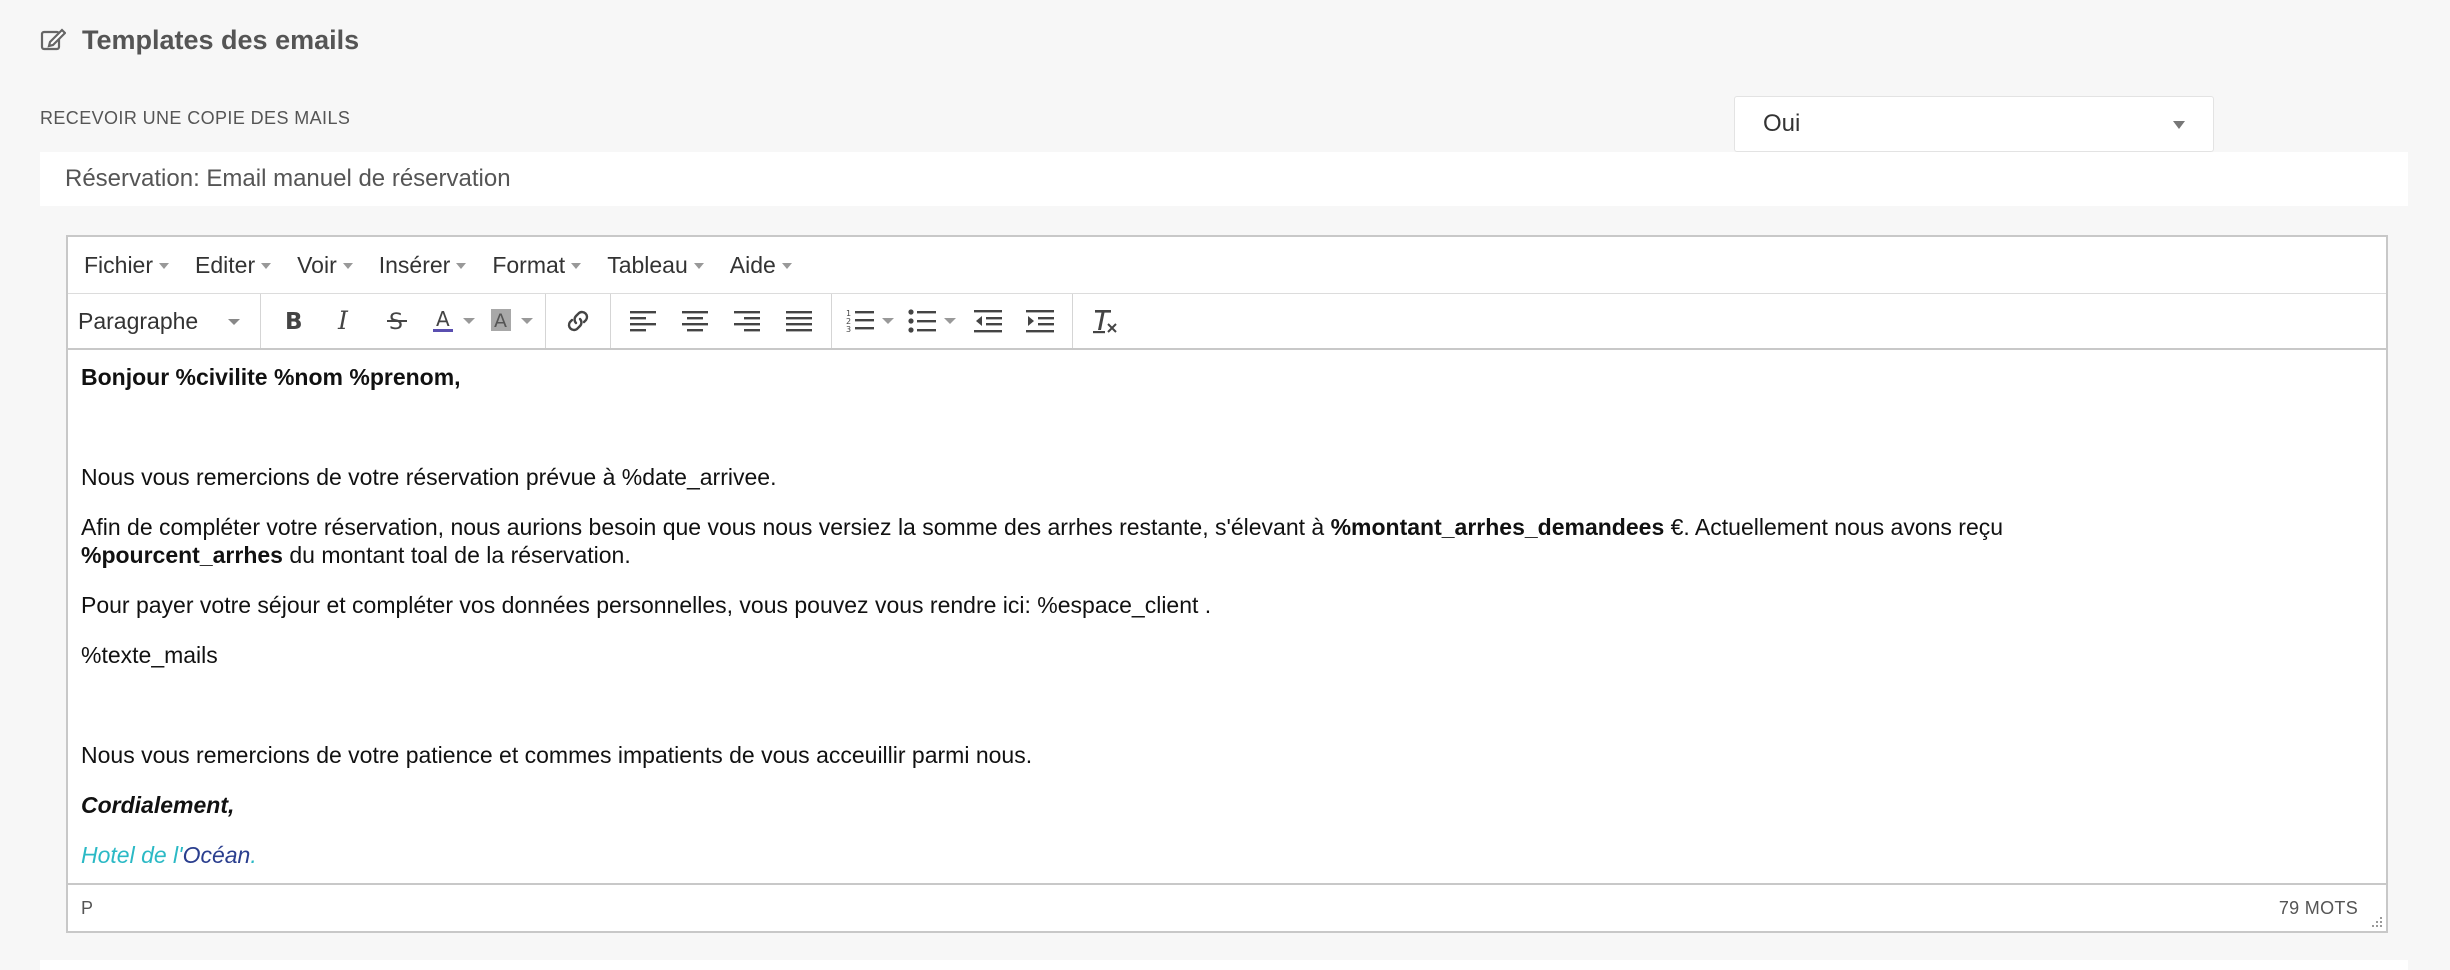  What do you see at coordinates (158, 805) in the screenshot?
I see `closing-line: Cordialement,` at bounding box center [158, 805].